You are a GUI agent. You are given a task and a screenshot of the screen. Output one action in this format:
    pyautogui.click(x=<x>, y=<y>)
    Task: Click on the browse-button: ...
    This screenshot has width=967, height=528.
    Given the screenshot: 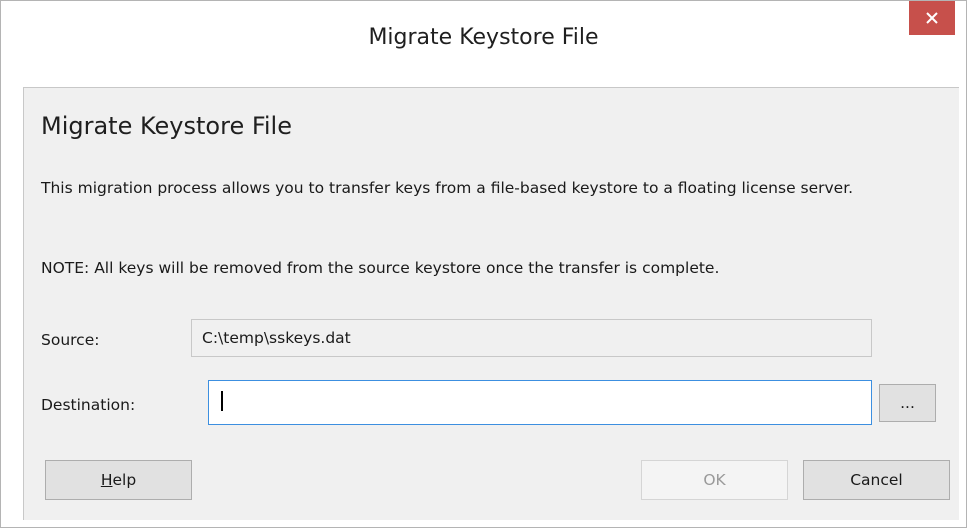 What is the action you would take?
    pyautogui.click(x=907, y=403)
    